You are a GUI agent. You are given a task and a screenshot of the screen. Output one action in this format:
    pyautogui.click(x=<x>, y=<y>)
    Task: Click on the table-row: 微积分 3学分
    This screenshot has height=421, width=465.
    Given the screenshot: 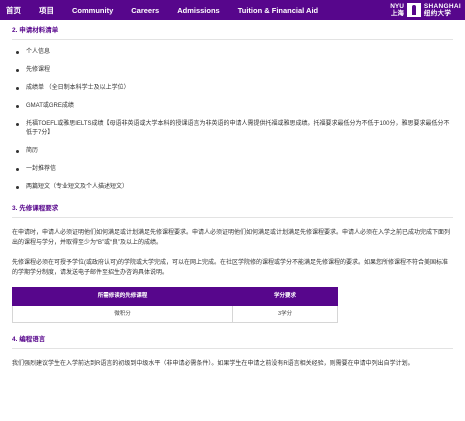 What is the action you would take?
    pyautogui.click(x=174, y=314)
    